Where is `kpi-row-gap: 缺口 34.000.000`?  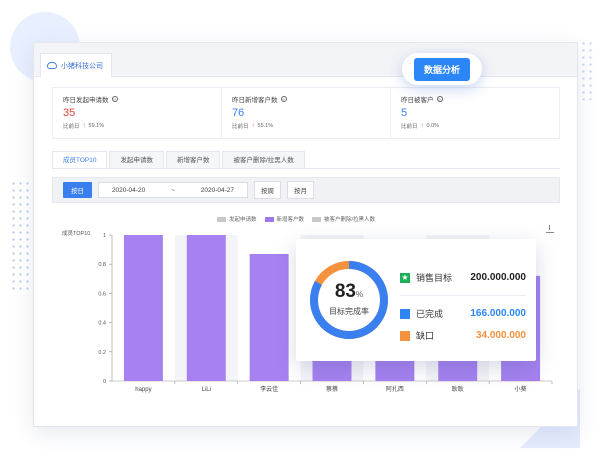 kpi-row-gap: 缺口 34.000.000 is located at coordinates (463, 335).